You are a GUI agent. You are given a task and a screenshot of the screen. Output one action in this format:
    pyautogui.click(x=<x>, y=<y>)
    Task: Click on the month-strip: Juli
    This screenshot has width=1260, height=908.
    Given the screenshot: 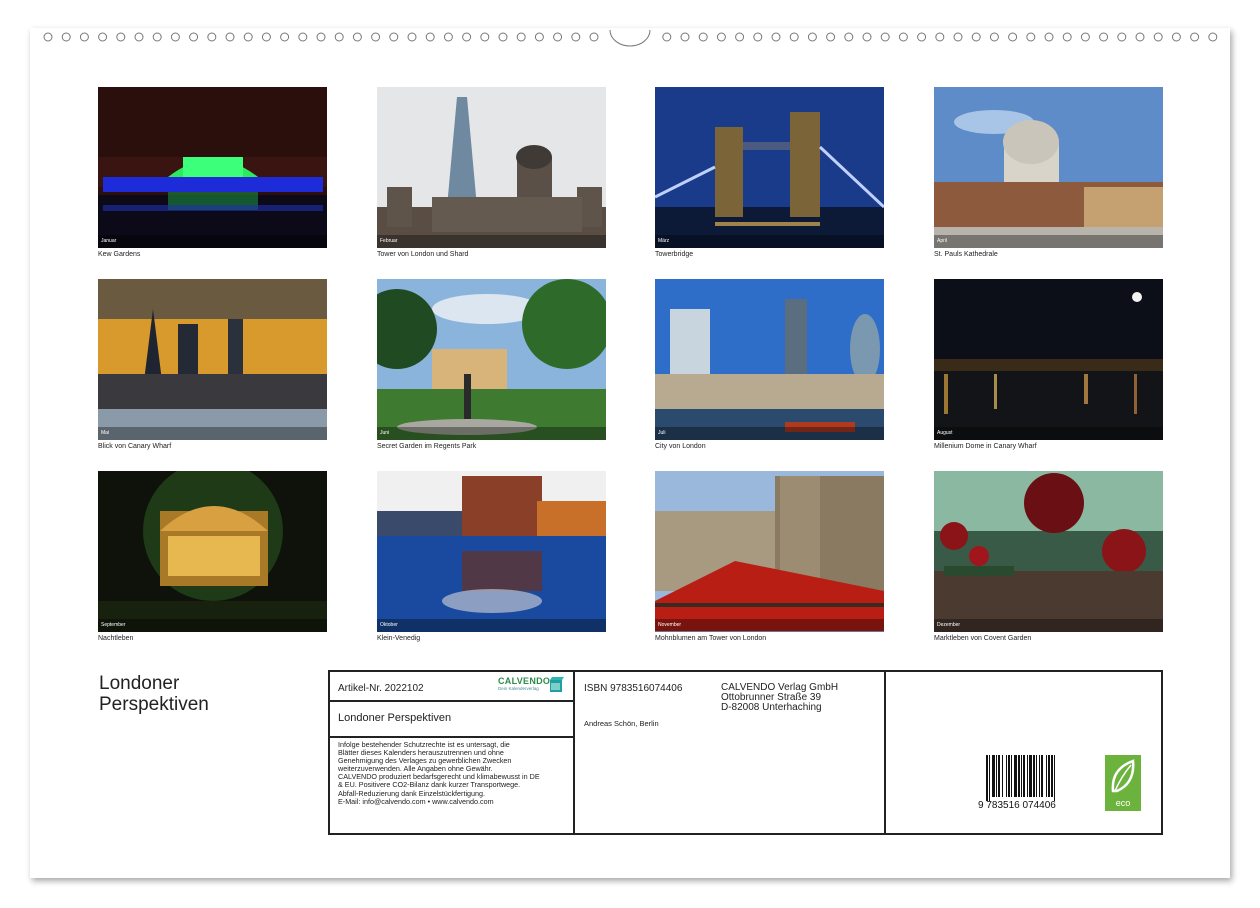 What is the action you would take?
    pyautogui.click(x=769, y=433)
    